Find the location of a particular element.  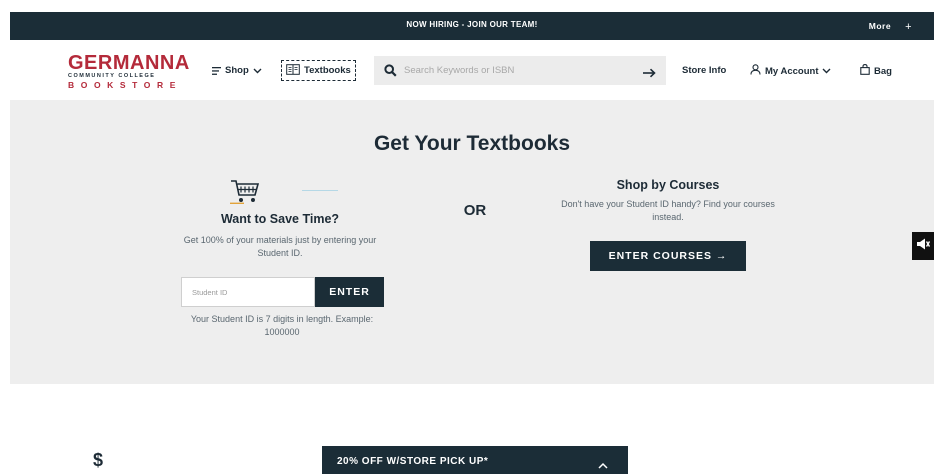

search-input is located at coordinates (514, 70).